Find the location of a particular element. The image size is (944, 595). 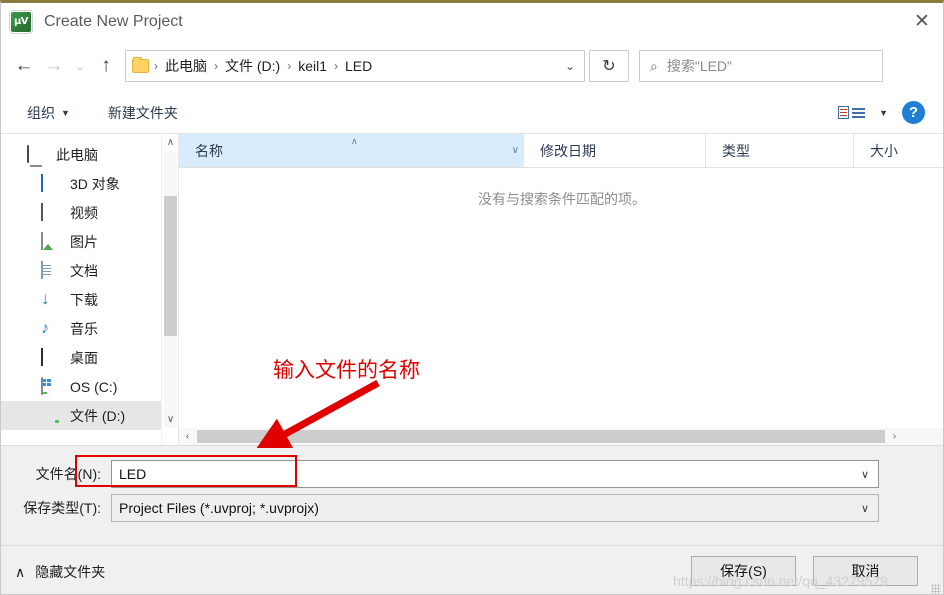

sidebar-item-desktop: 桌面 is located at coordinates (89, 357).